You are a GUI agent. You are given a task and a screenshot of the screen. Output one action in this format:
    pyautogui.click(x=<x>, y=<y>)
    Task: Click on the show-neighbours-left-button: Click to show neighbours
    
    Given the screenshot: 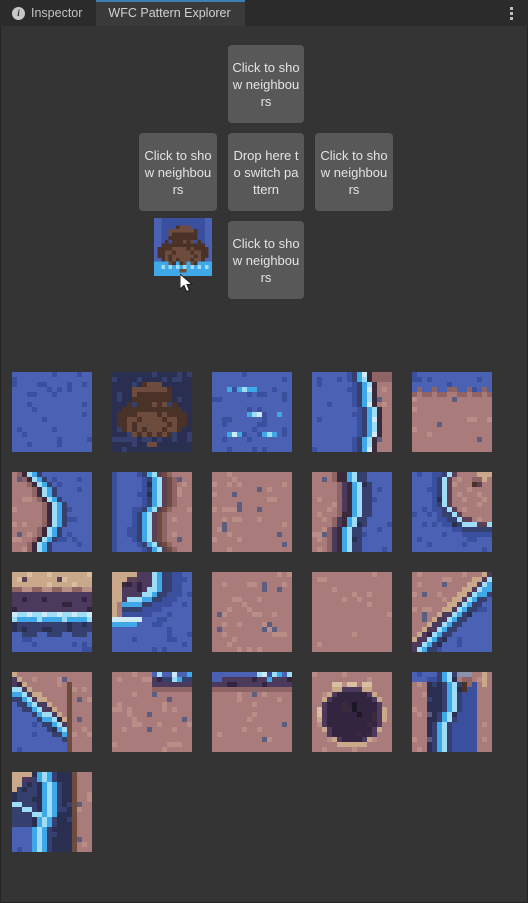 What is the action you would take?
    pyautogui.click(x=178, y=172)
    